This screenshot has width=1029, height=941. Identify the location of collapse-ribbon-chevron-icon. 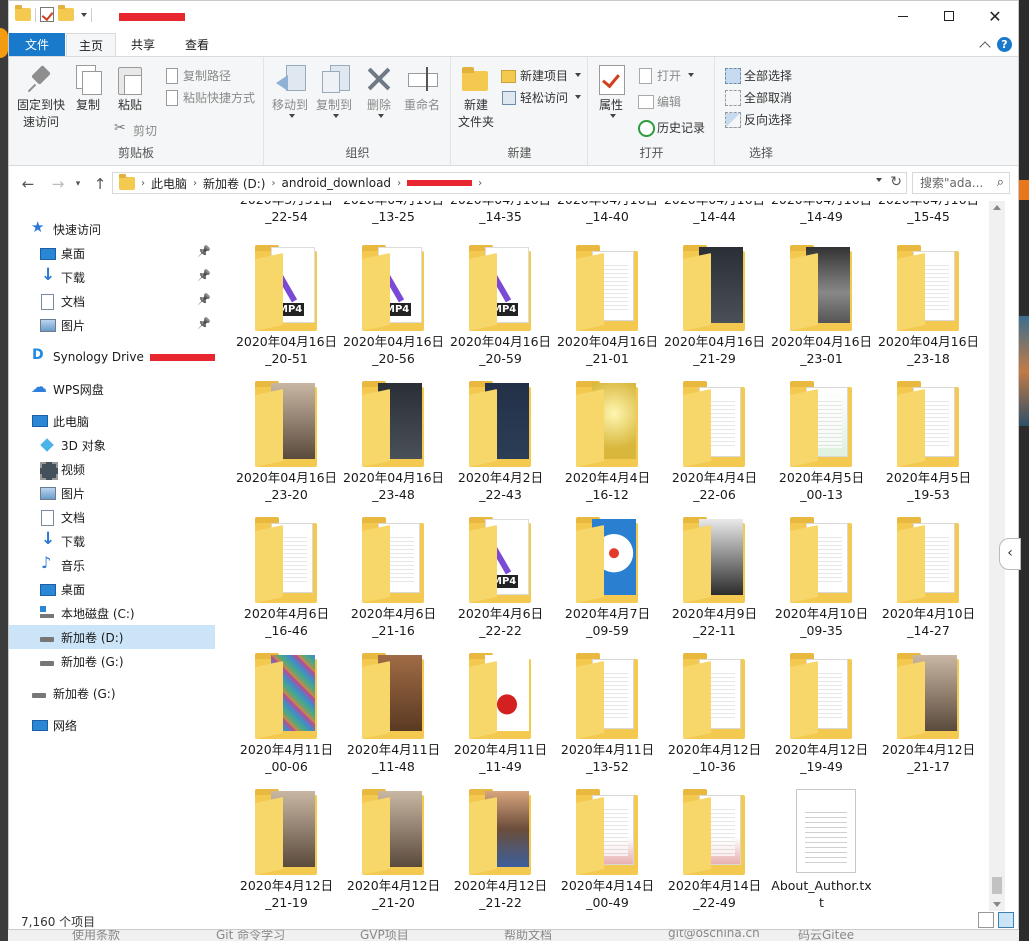
(985, 46).